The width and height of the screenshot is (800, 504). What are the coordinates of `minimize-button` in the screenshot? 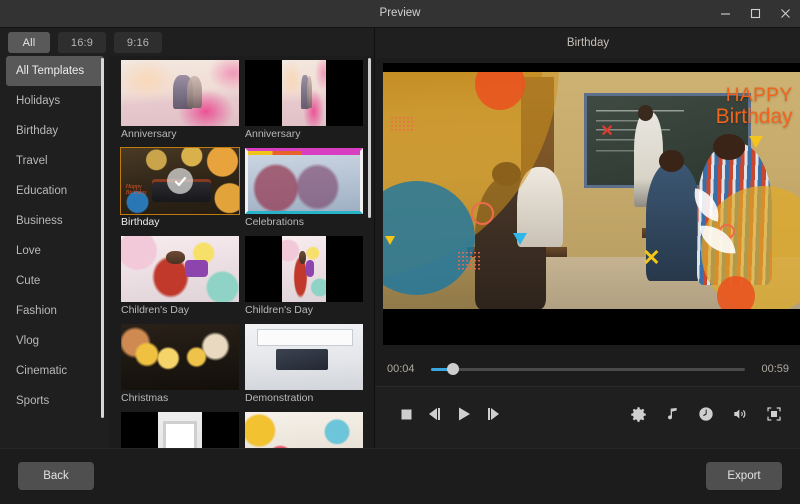 It's located at (725, 13).